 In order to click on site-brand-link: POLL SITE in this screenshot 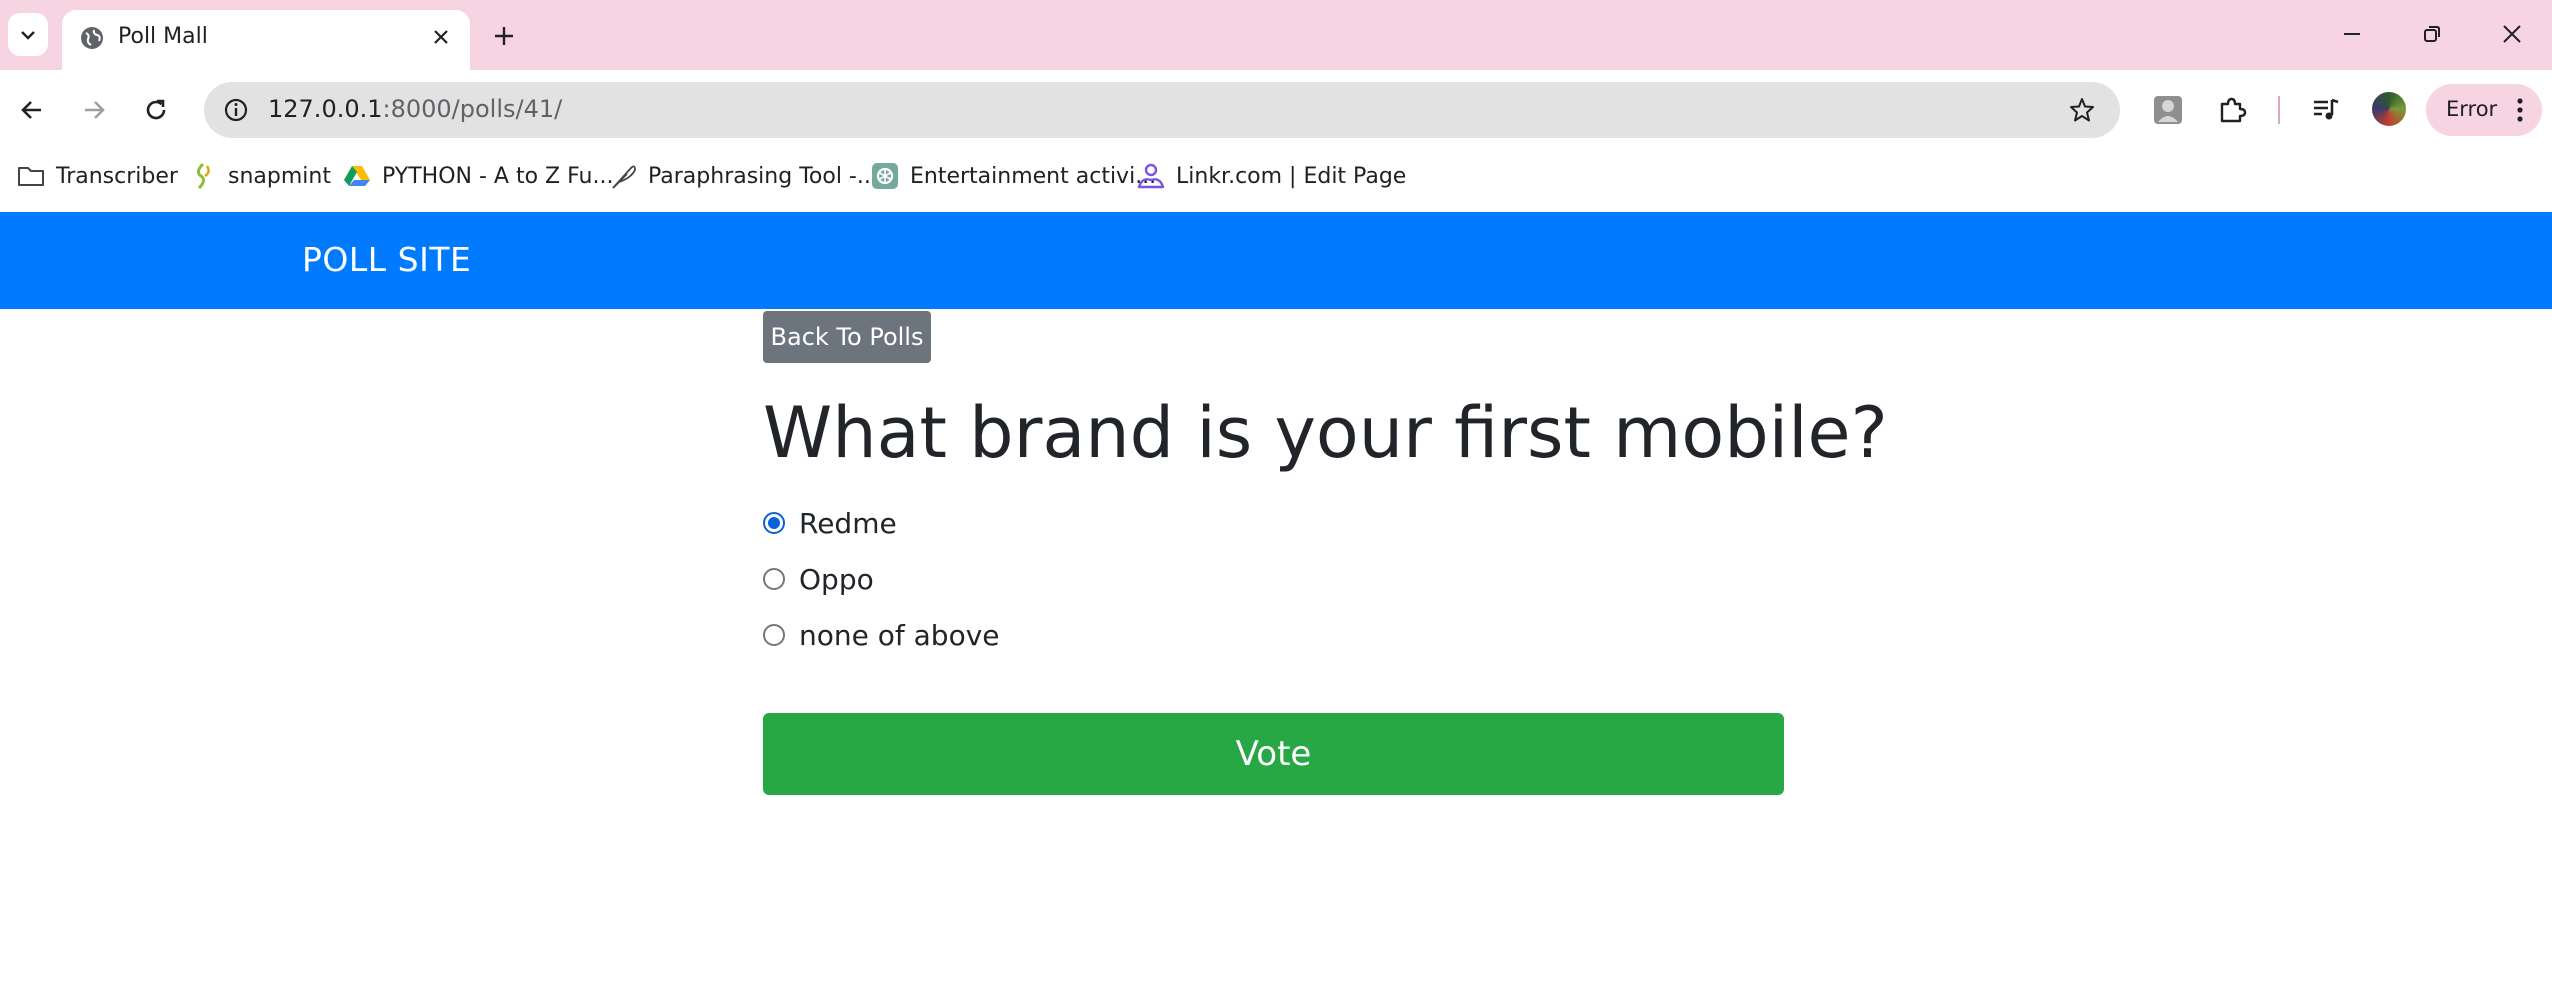, I will do `click(386, 259)`.